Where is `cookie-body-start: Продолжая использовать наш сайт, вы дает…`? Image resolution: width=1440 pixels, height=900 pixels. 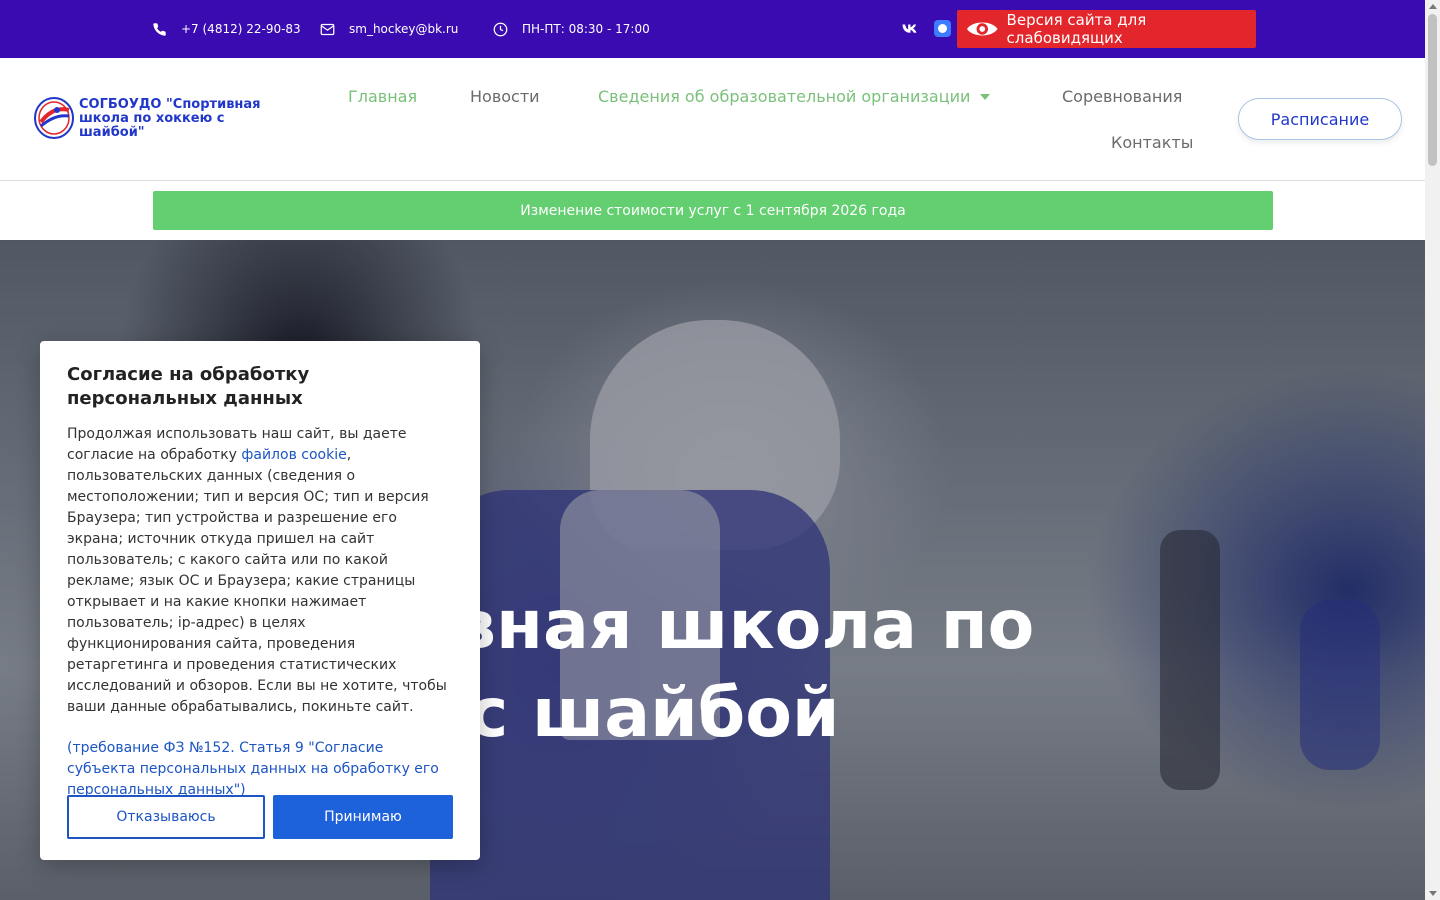
cookie-body-start: Продолжая использовать наш сайт, вы дает… is located at coordinates (237, 444).